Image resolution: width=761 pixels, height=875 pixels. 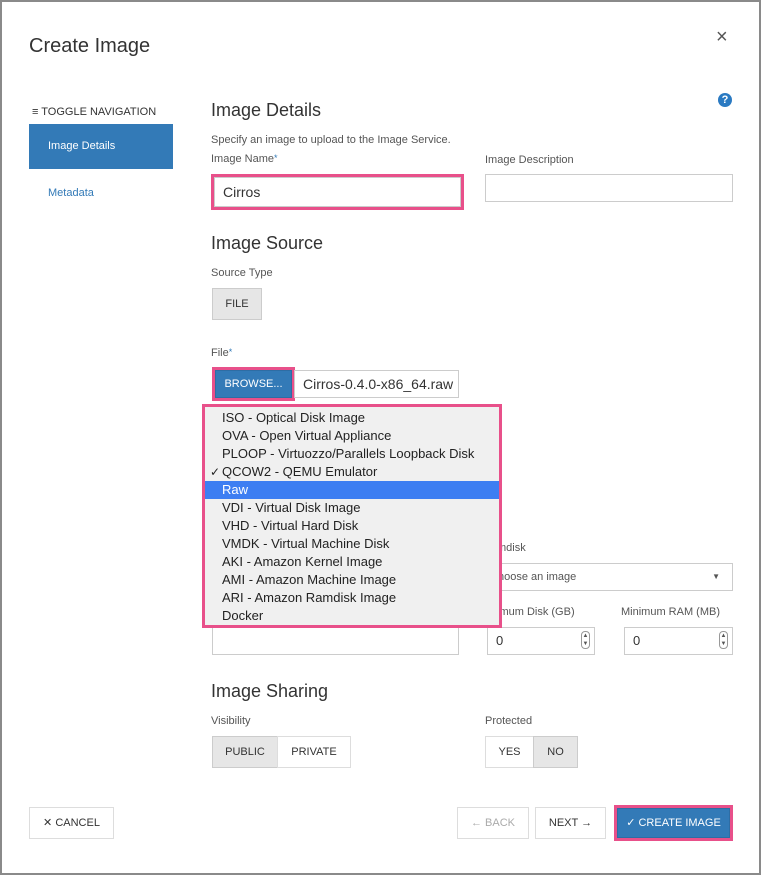 I want to click on toggle-navigation-button: ≡ TOGGLE NAVIGATION, so click(x=94, y=112).